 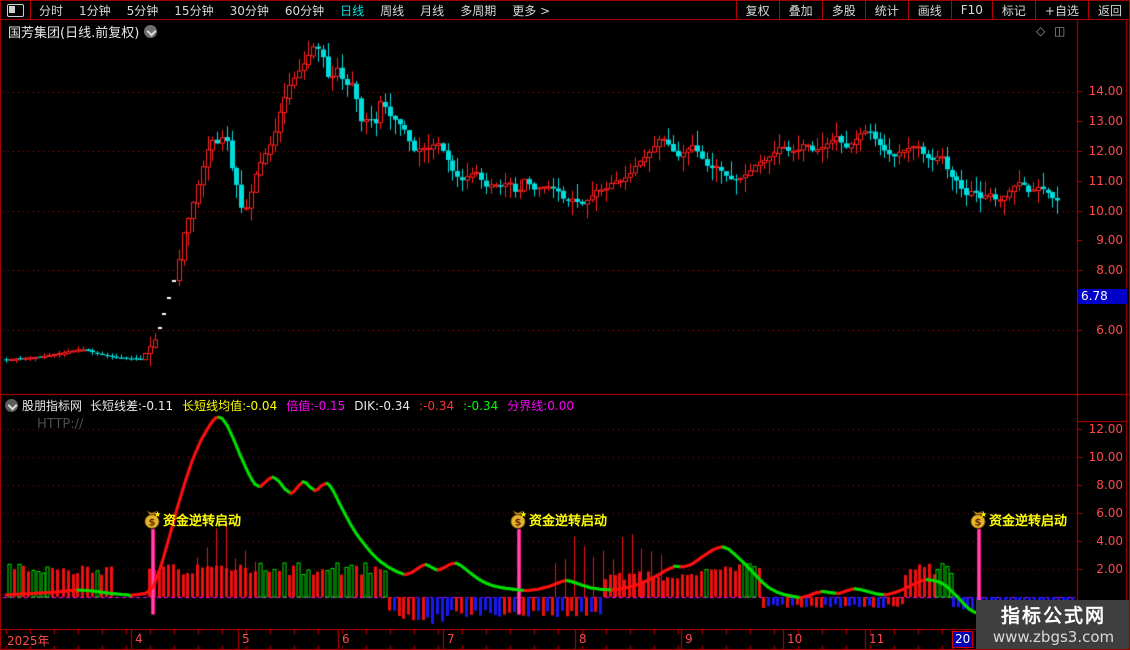 What do you see at coordinates (929, 10) in the screenshot?
I see `tool-item-5: 画线` at bounding box center [929, 10].